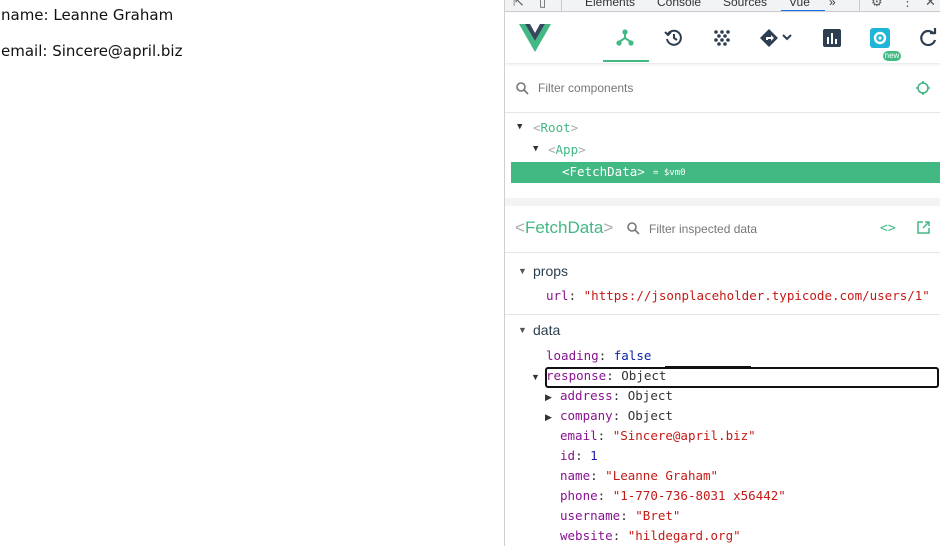 This screenshot has height=546, width=940. What do you see at coordinates (542, 5) in the screenshot?
I see `device-toolbar-icon: ▯` at bounding box center [542, 5].